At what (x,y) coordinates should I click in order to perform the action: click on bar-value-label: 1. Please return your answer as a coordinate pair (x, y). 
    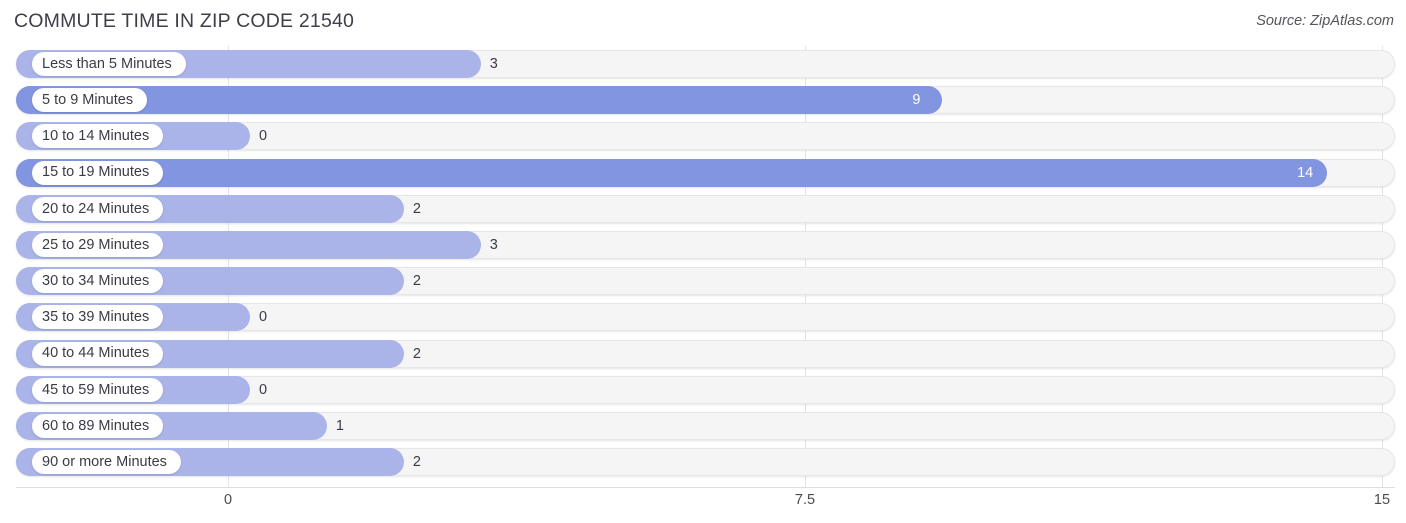
    Looking at the image, I should click on (339, 426).